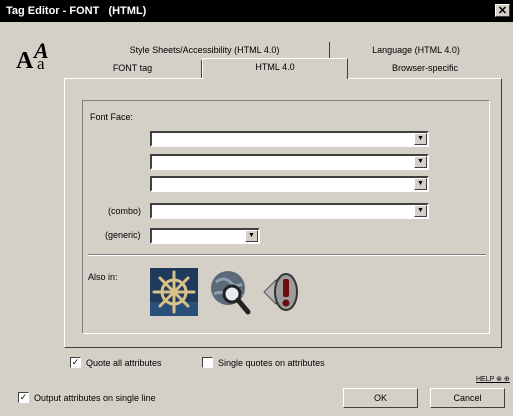  What do you see at coordinates (174, 292) in the screenshot?
I see `ship-wheel-icon` at bounding box center [174, 292].